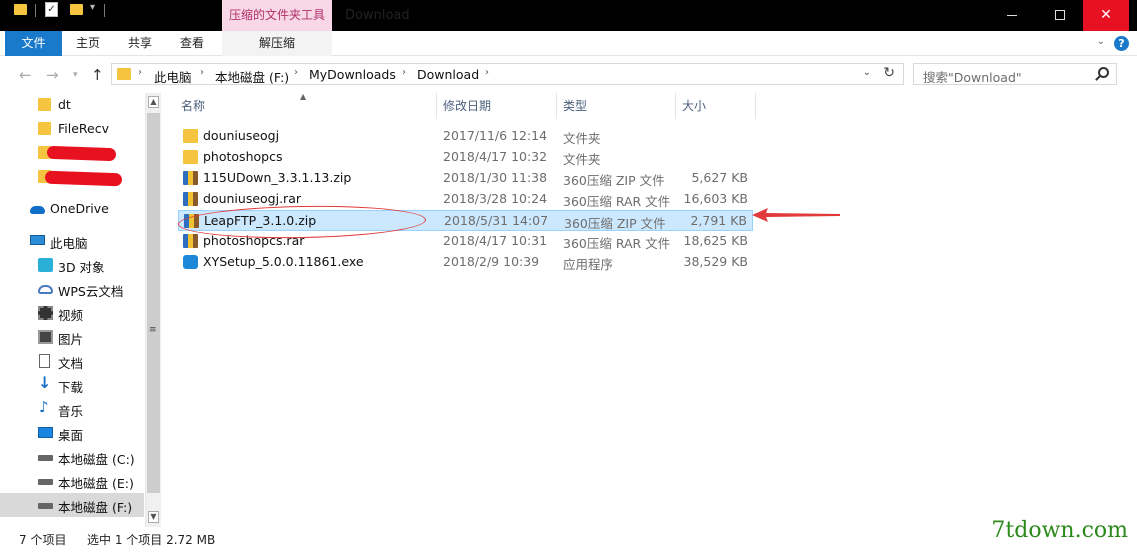 This screenshot has height=553, width=1137. I want to click on window-title: Download, so click(377, 15).